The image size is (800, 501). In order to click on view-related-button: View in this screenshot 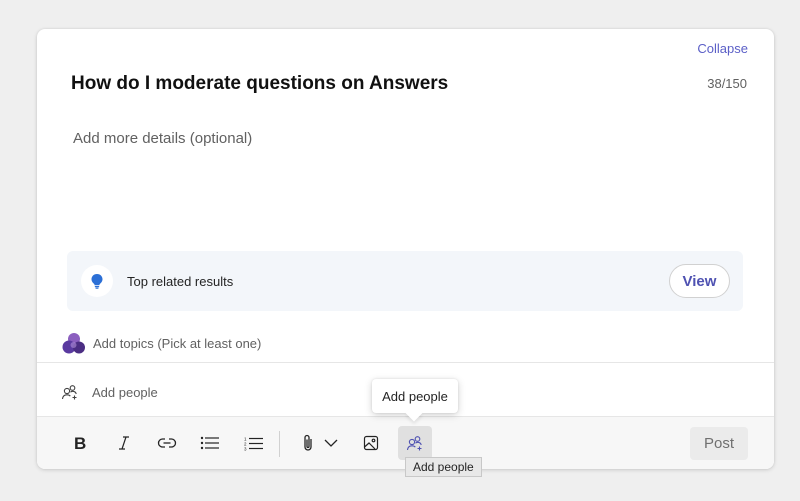, I will do `click(699, 281)`.